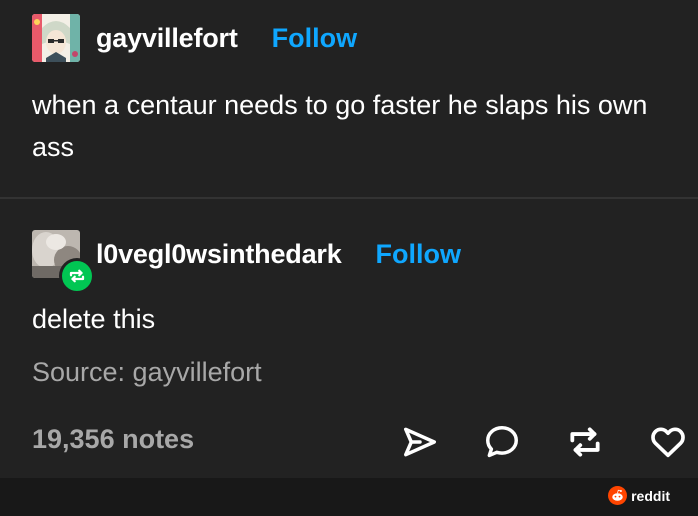  I want to click on reply-icon, so click(502, 442).